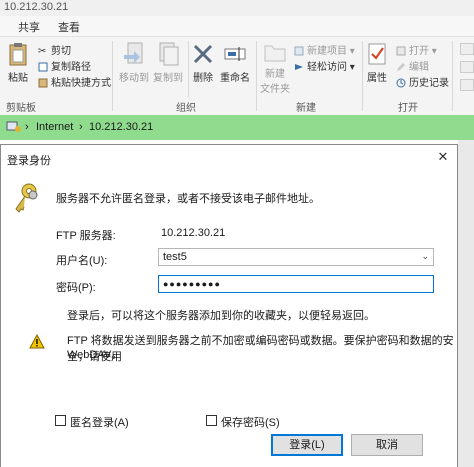  I want to click on new-item-button: 新建项目 ▾, so click(324, 49).